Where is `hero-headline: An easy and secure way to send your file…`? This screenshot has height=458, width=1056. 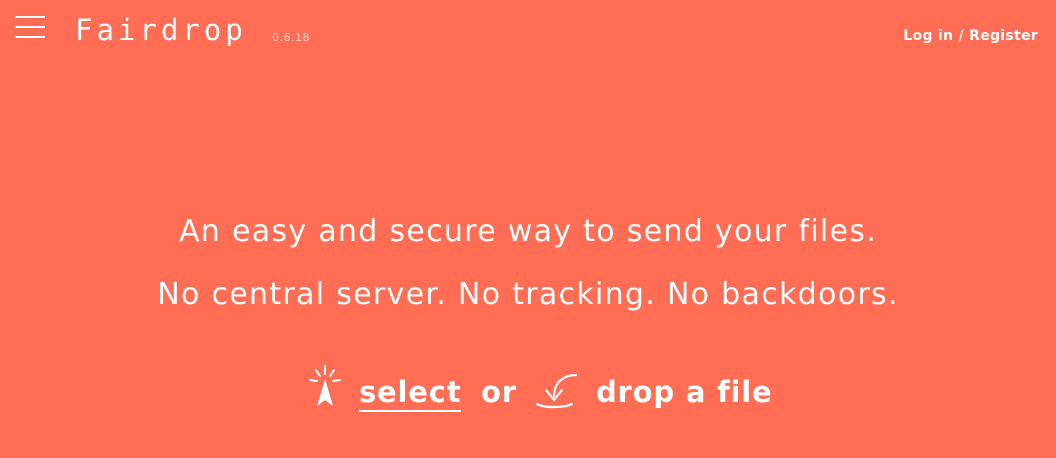
hero-headline: An easy and secure way to send your file… is located at coordinates (528, 231).